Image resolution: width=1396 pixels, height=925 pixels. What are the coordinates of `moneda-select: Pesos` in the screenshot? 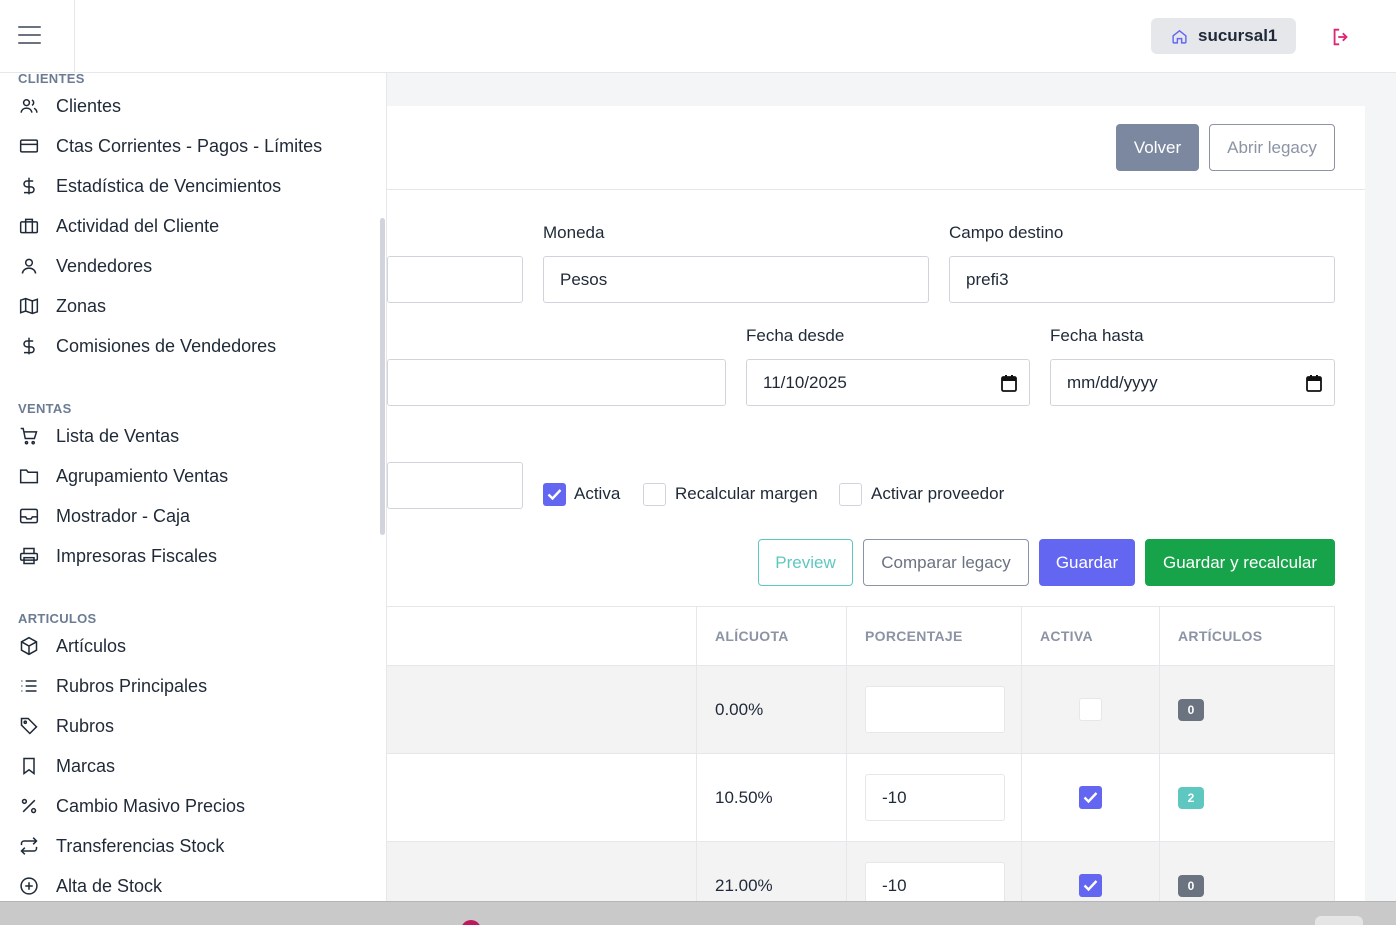 It's located at (736, 279).